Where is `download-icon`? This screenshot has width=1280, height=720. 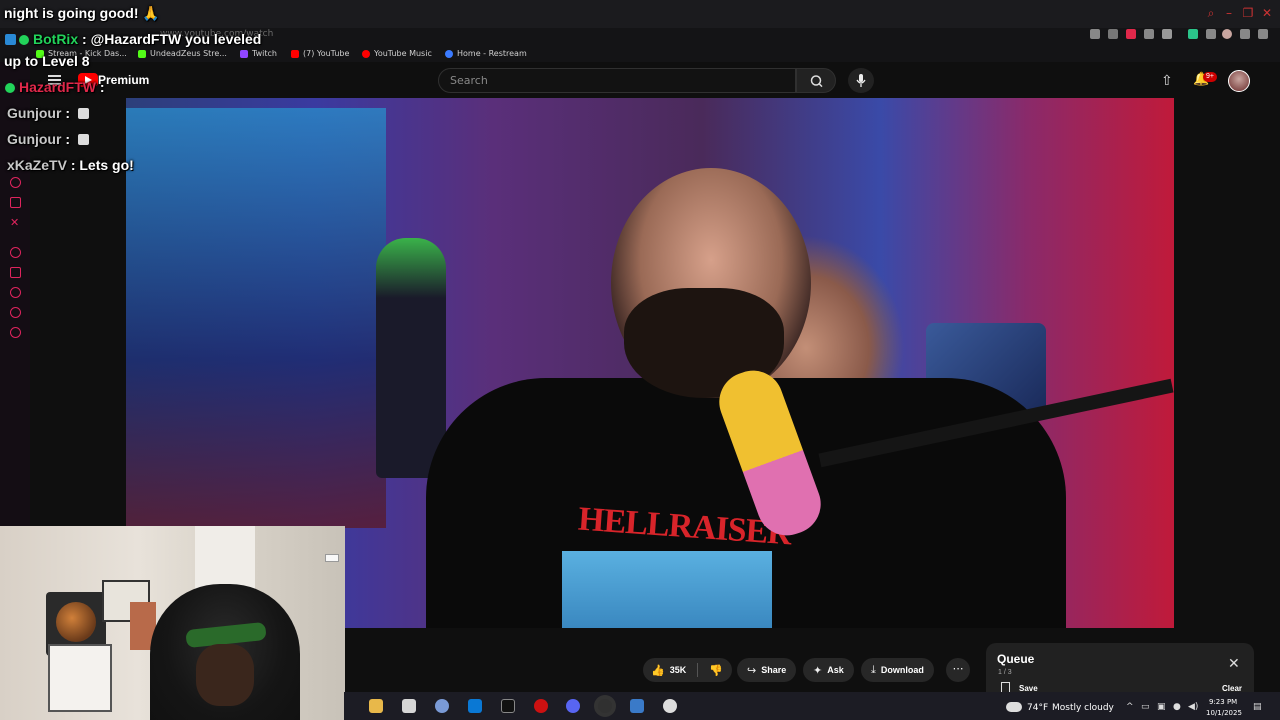 download-icon is located at coordinates (1245, 34).